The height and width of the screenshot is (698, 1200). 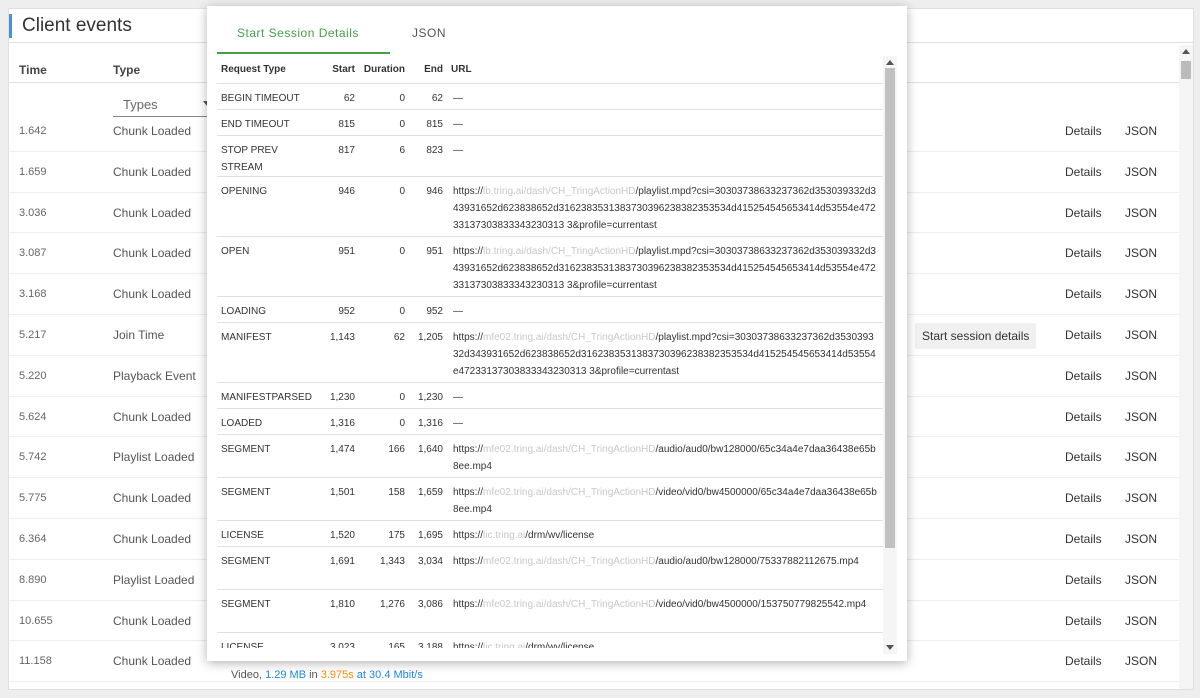 I want to click on event-time: 10.655, so click(x=36, y=620).